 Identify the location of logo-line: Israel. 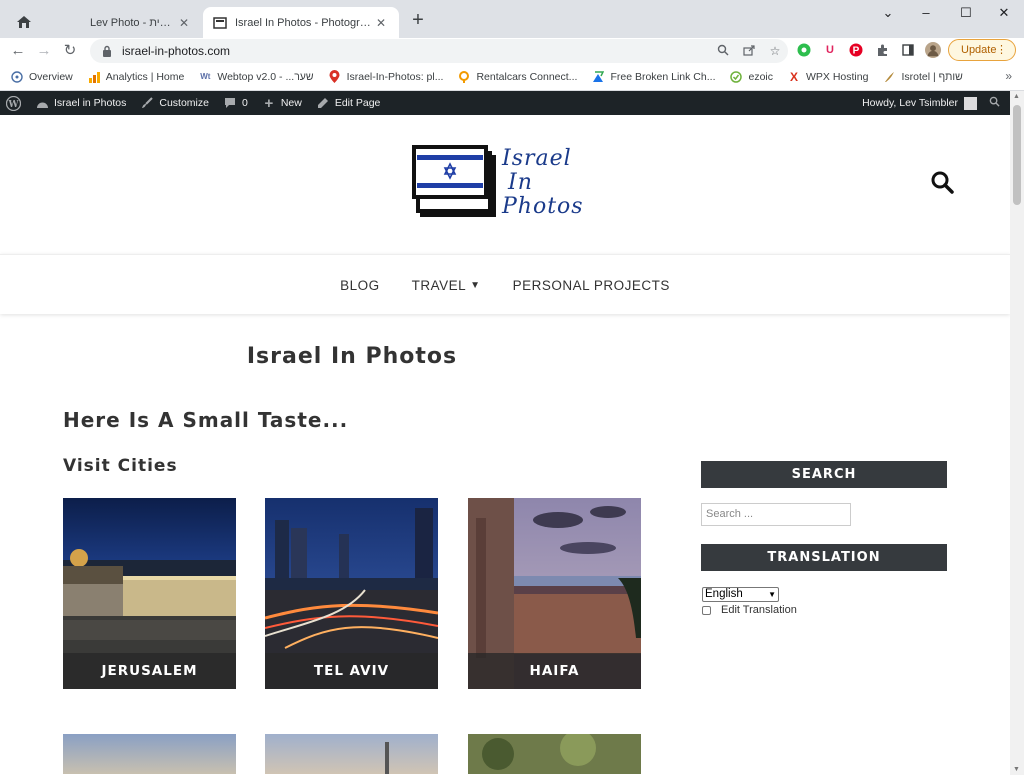
(537, 158).